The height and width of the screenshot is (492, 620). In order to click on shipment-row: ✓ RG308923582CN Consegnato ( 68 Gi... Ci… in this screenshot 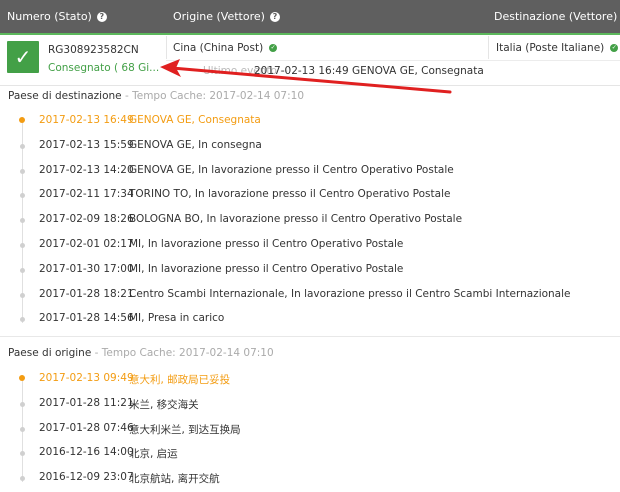, I will do `click(310, 60)`.